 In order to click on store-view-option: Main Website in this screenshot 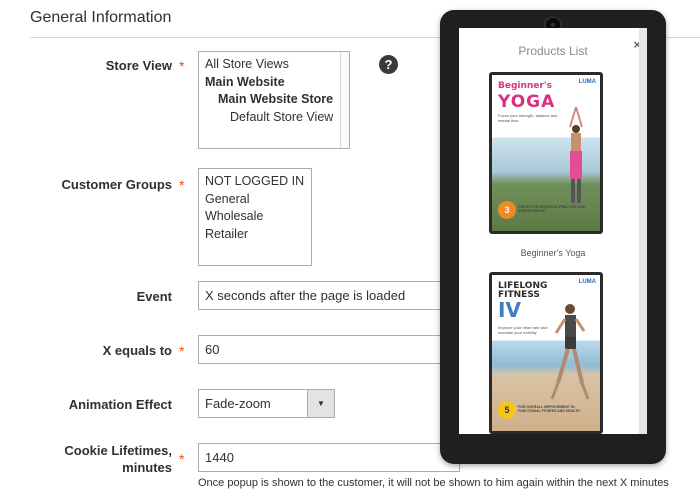, I will do `click(274, 83)`.